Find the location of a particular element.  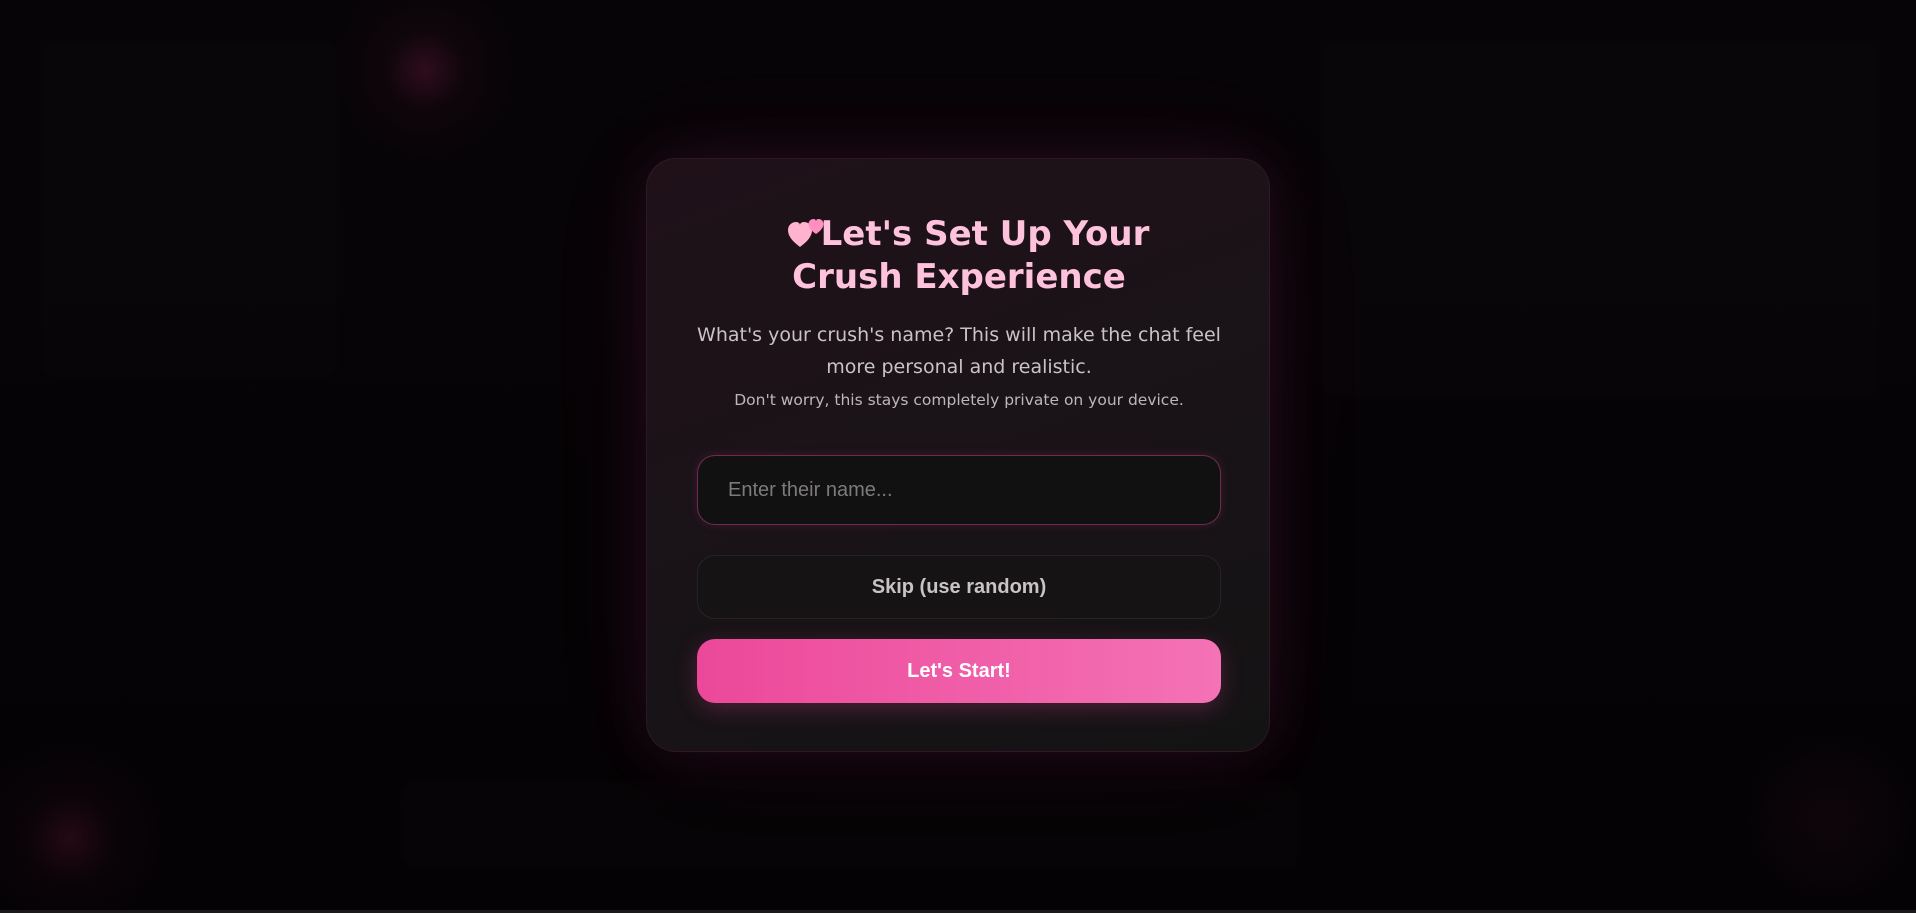

crush-name-input is located at coordinates (959, 490).